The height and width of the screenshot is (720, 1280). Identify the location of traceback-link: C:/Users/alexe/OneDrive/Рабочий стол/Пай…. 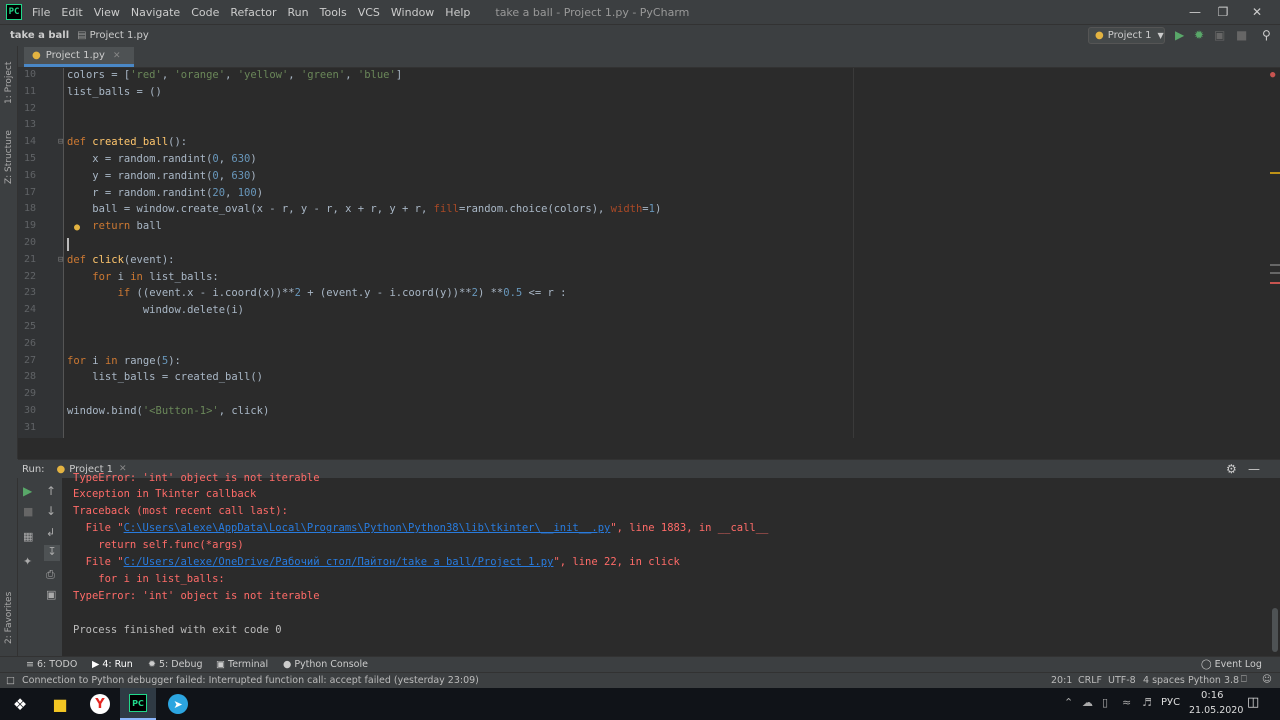
(339, 562).